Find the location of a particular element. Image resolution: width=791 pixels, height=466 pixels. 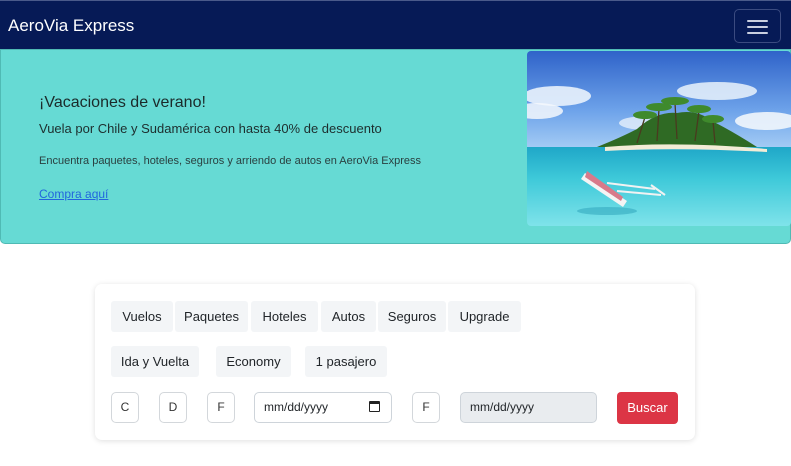

hamburger-menu-button is located at coordinates (757, 26).